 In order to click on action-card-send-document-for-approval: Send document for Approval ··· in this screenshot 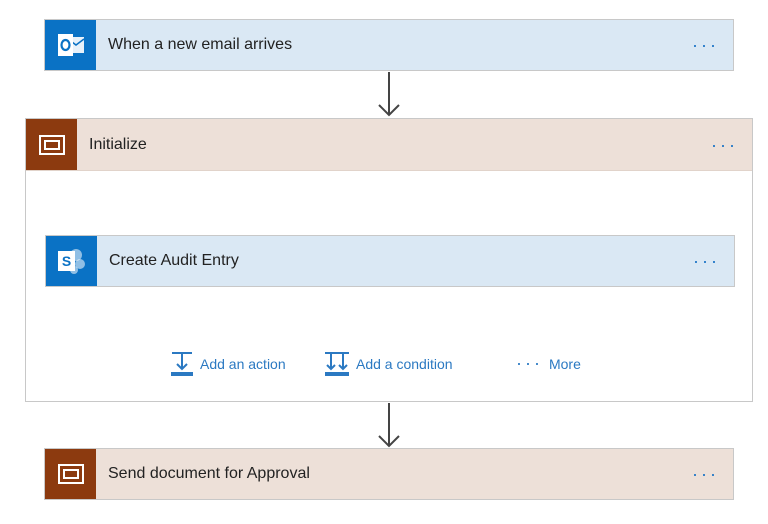, I will do `click(389, 474)`.